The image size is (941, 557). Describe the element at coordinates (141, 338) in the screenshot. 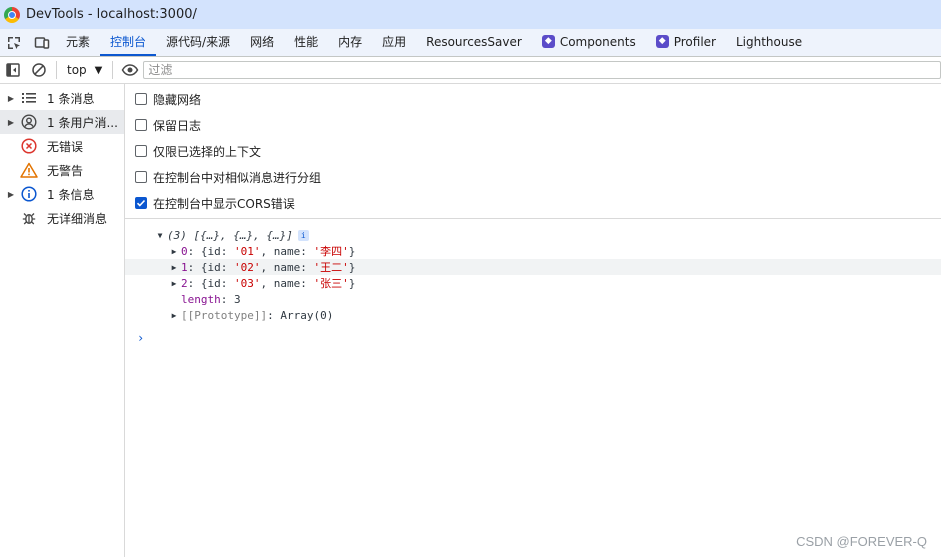

I see `prompt-chevron-icon: ›` at that location.